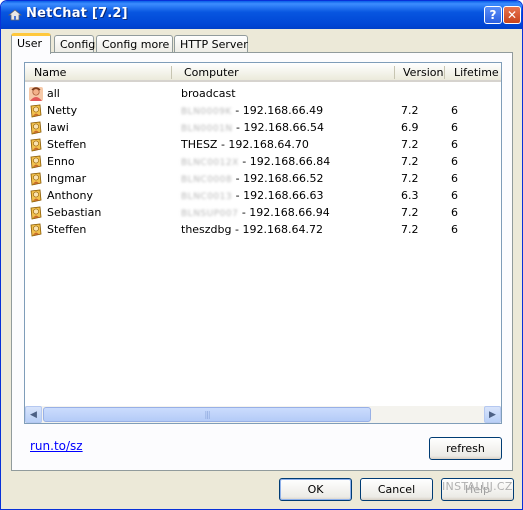 This screenshot has width=523, height=510. What do you see at coordinates (134, 44) in the screenshot?
I see `tab-config-more: Config more` at bounding box center [134, 44].